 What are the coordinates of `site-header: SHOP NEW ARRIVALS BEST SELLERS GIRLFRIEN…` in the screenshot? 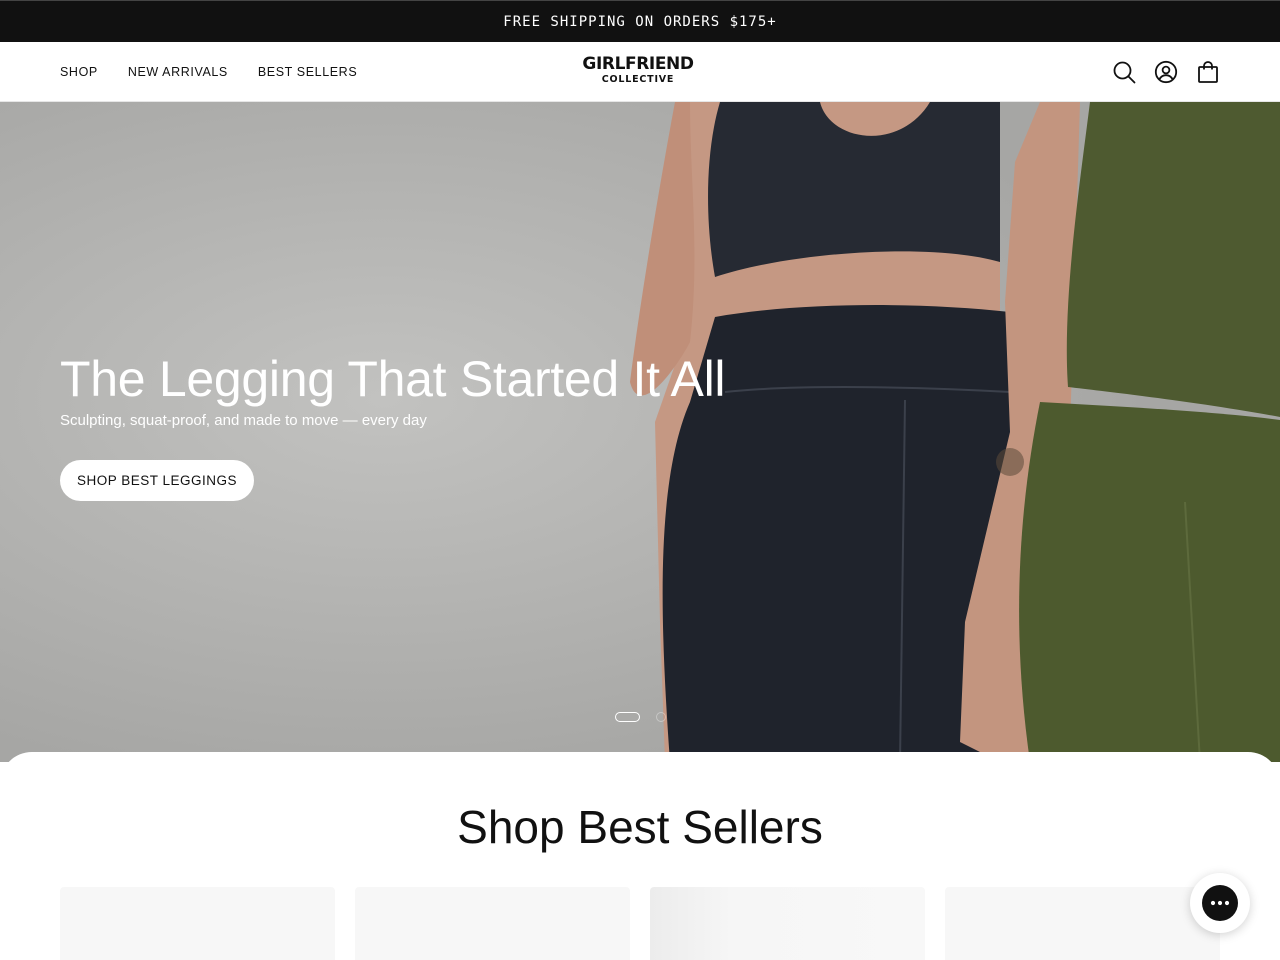 It's located at (640, 72).